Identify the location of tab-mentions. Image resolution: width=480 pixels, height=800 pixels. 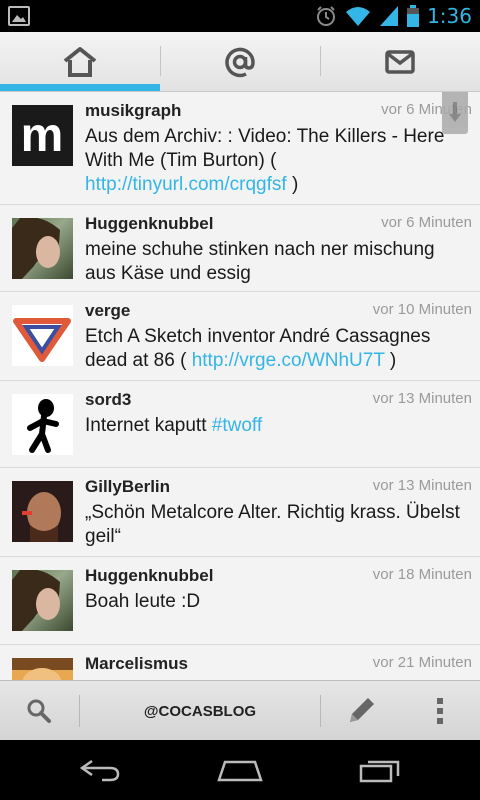
(240, 62).